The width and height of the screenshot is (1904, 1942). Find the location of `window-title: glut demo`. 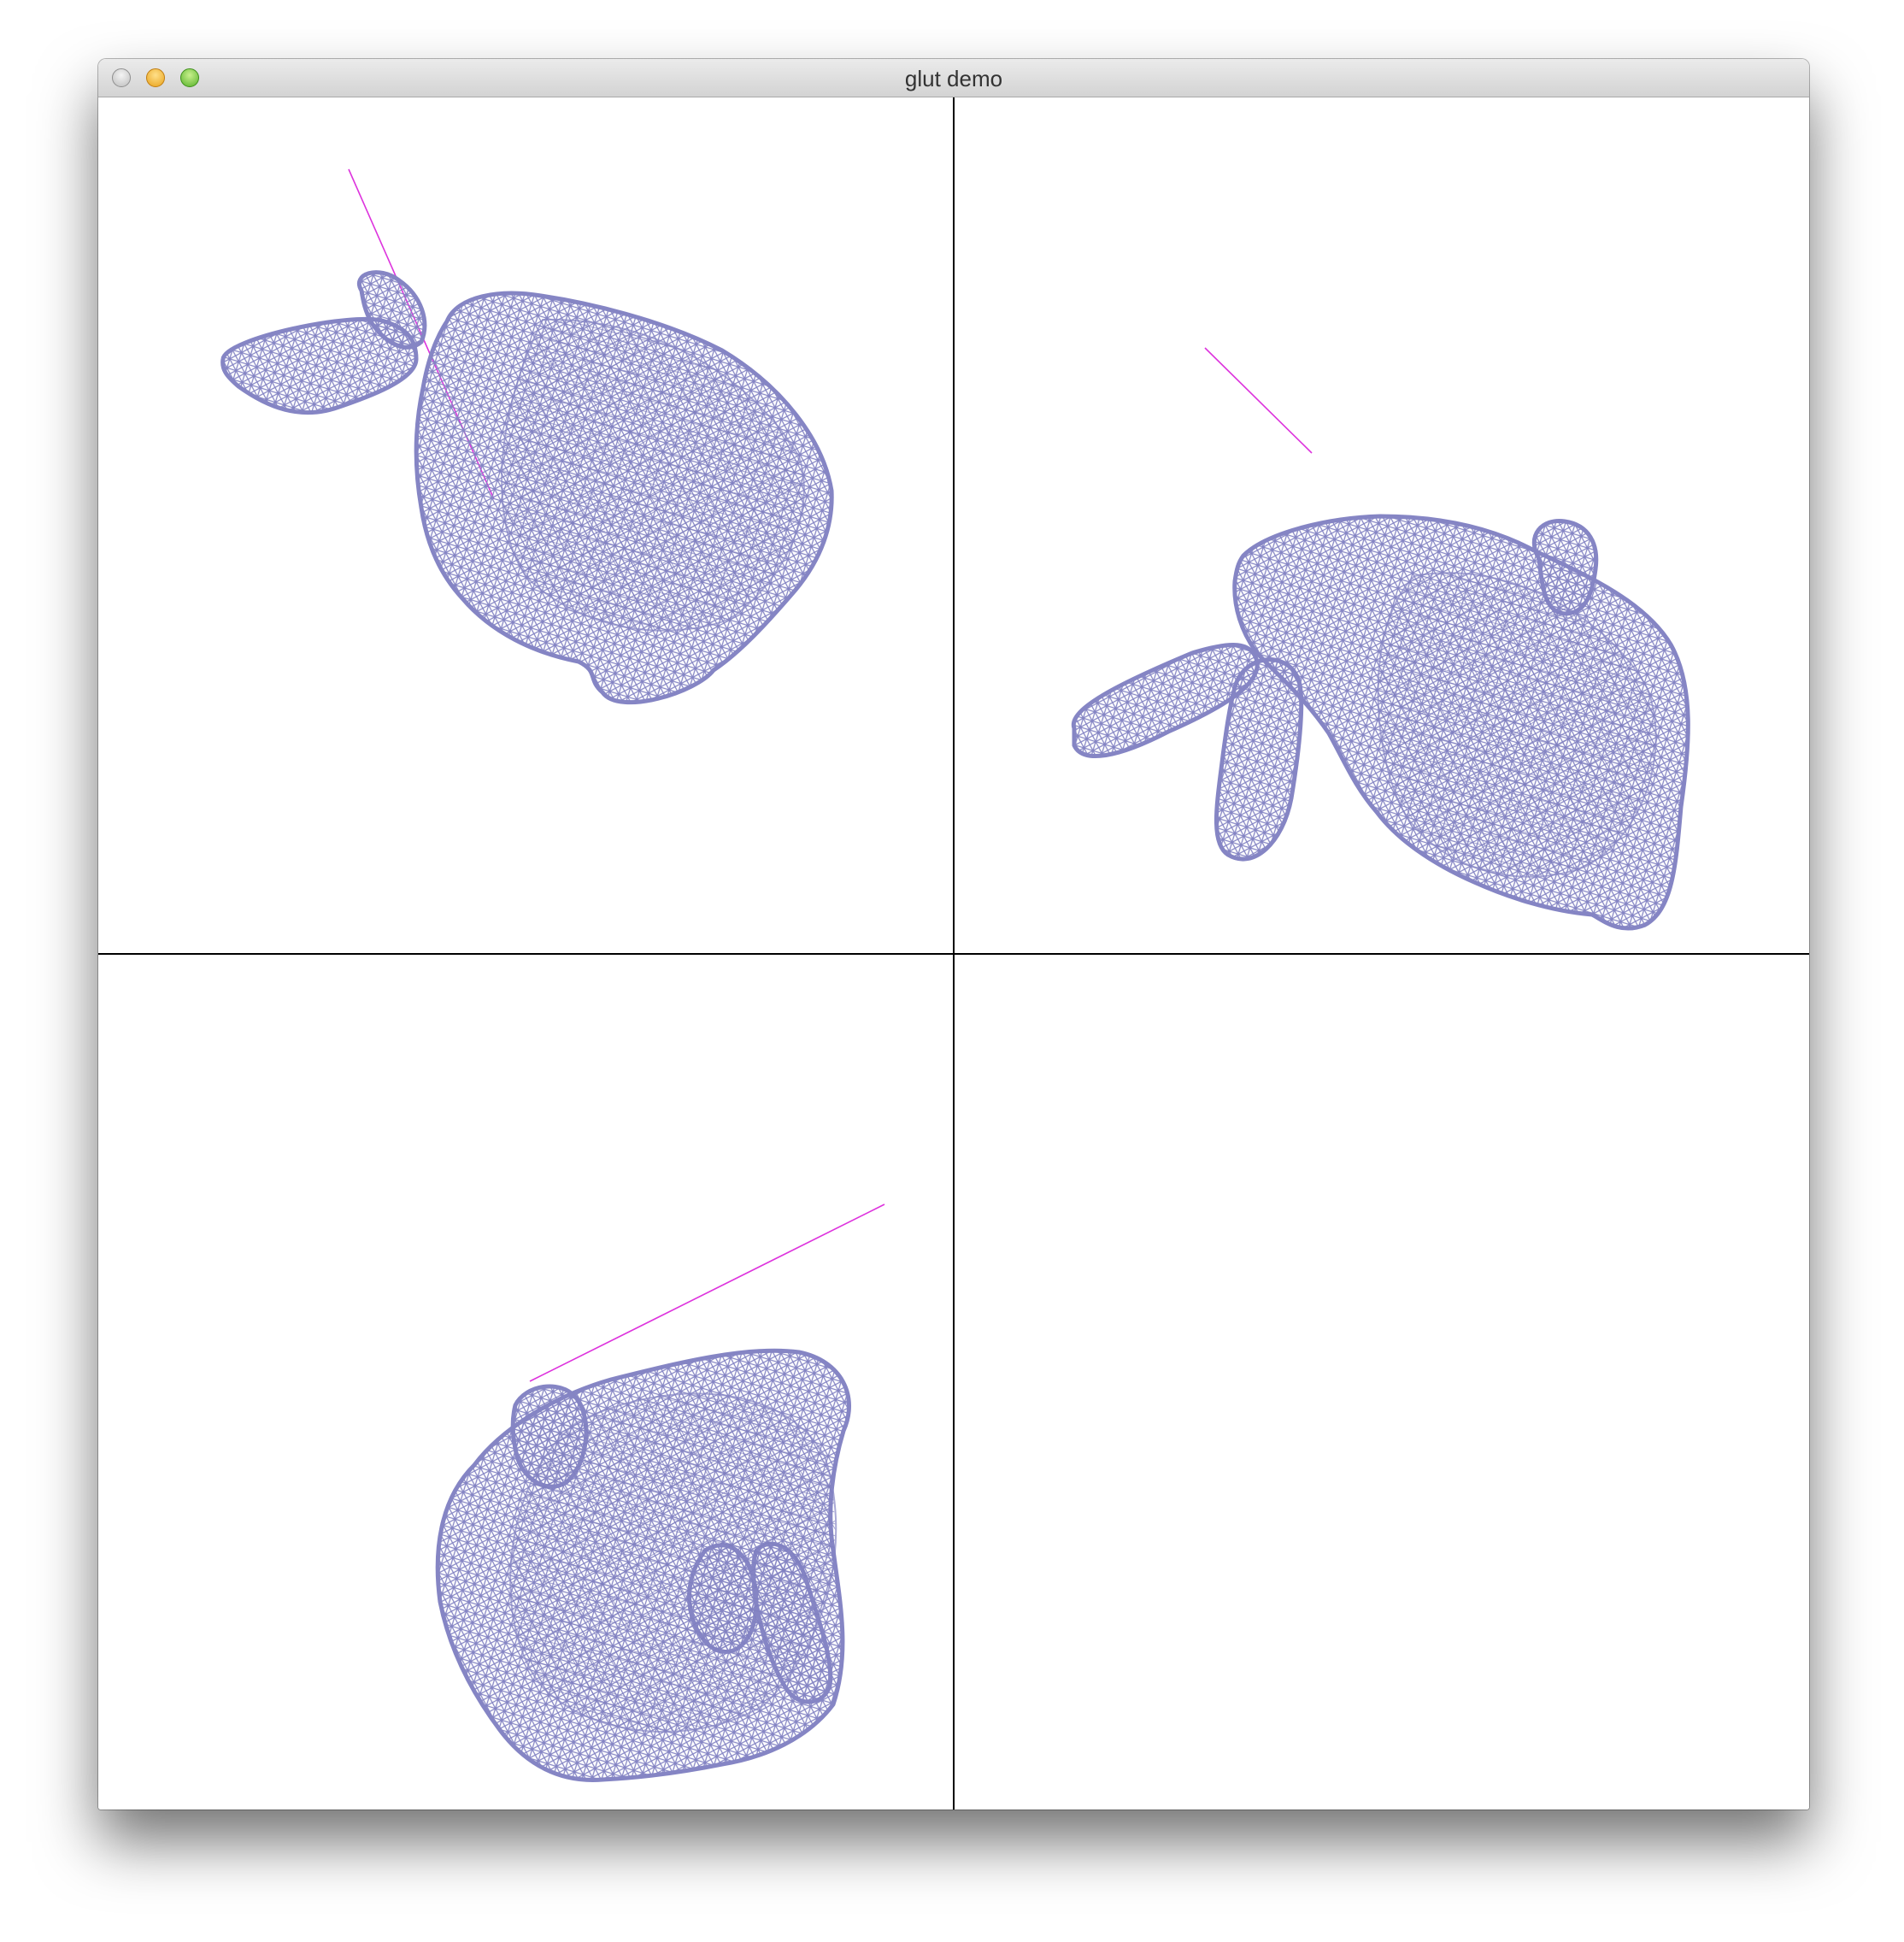

window-title: glut demo is located at coordinates (954, 78).